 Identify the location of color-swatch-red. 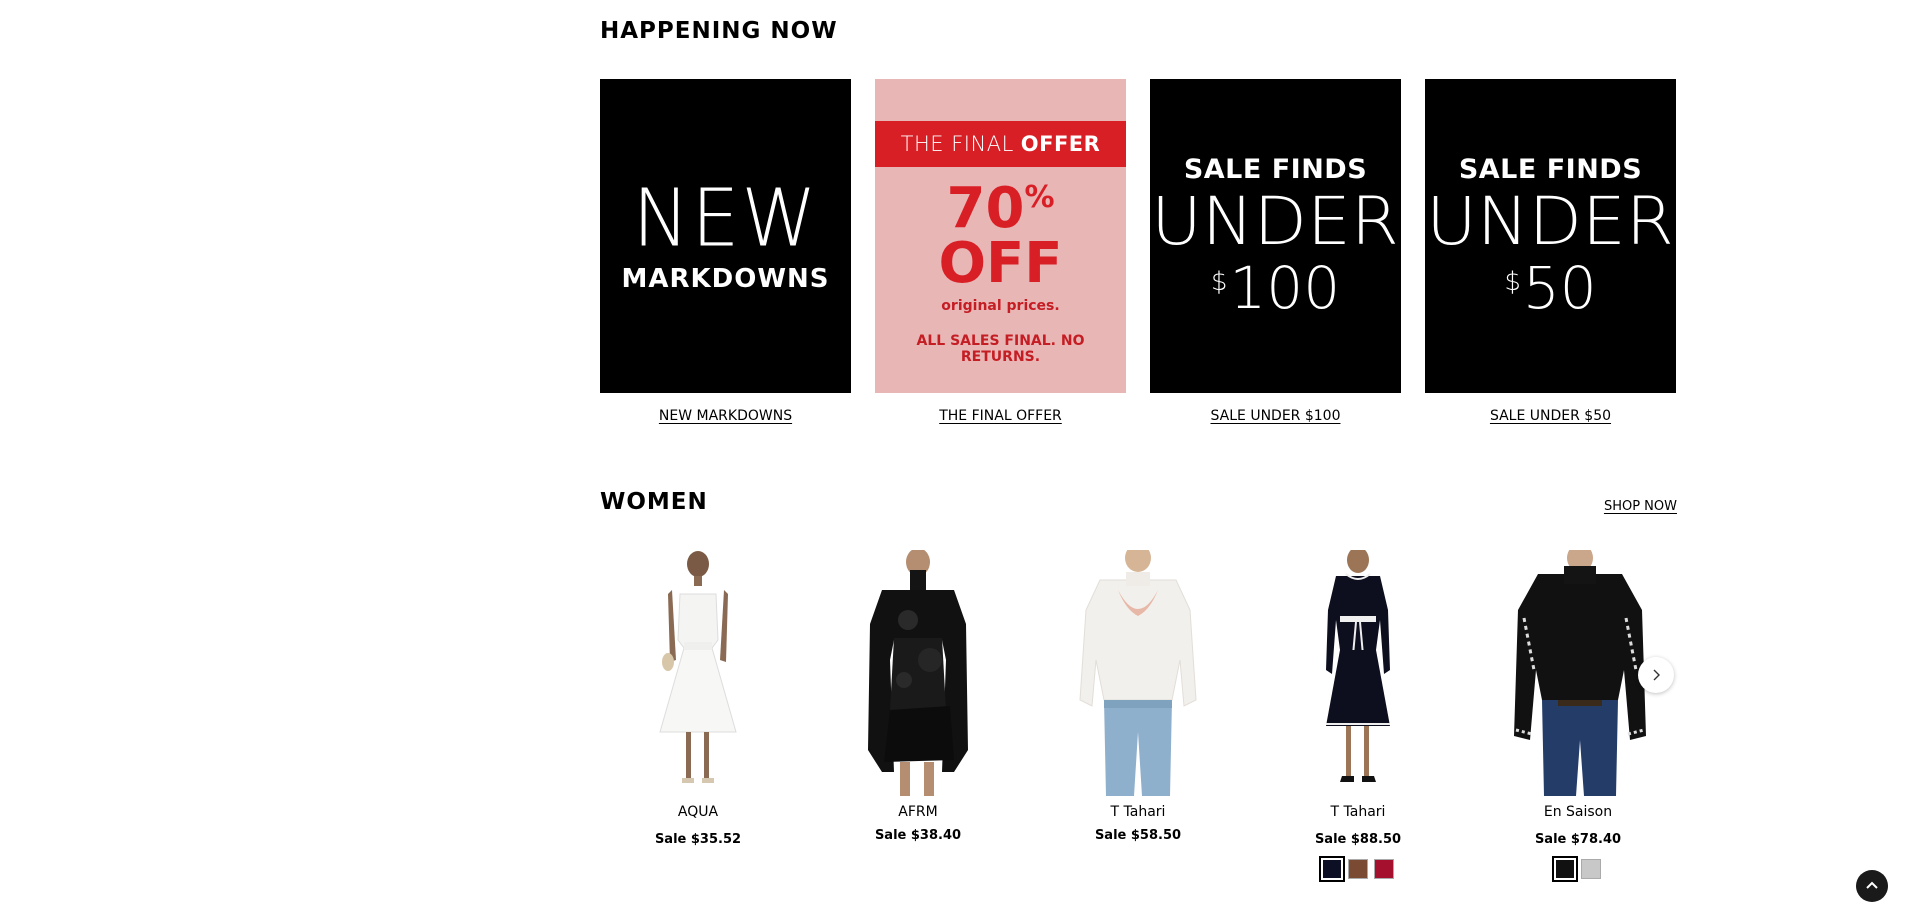
(1384, 869).